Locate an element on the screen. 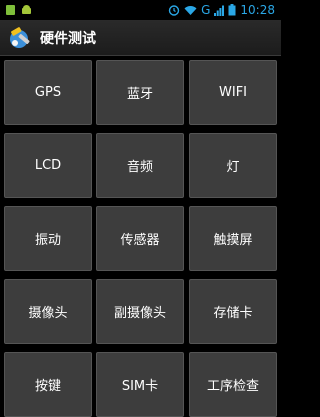  test-button-sensor: 传感器 is located at coordinates (140, 238).